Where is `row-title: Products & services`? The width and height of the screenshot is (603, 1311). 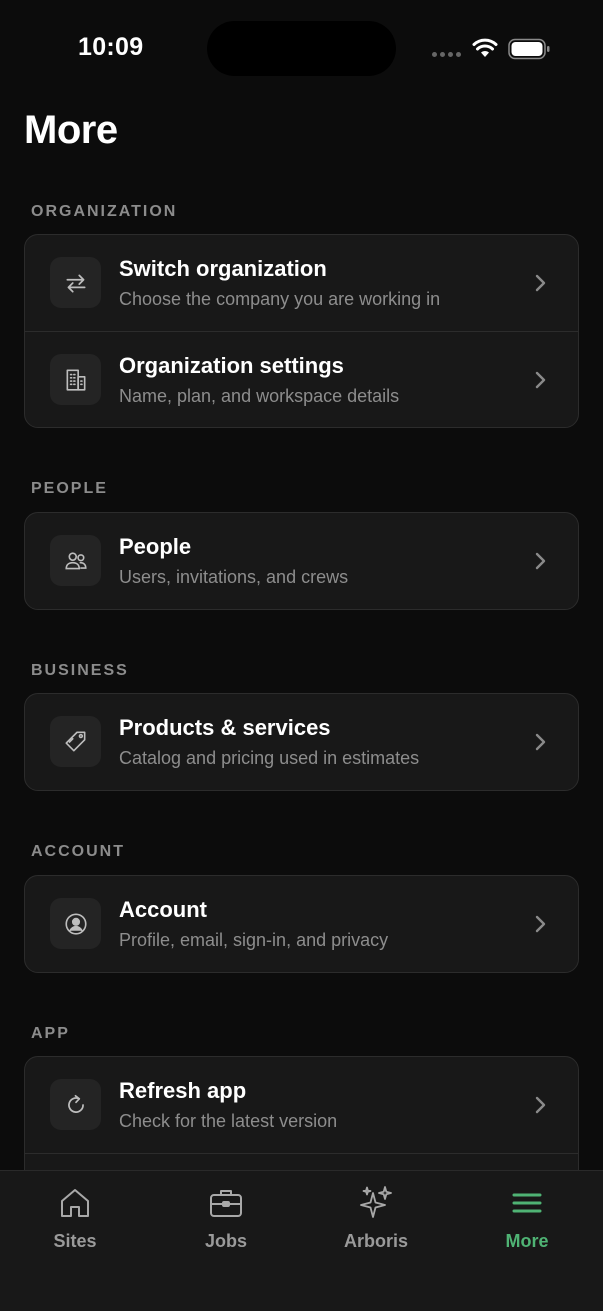 row-title: Products & services is located at coordinates (225, 727).